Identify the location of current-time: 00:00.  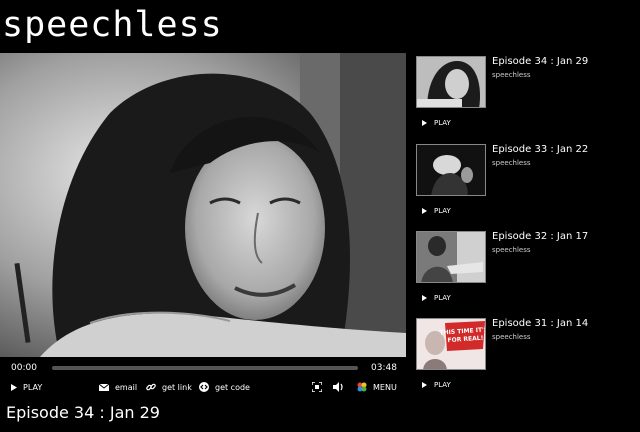
(24, 368).